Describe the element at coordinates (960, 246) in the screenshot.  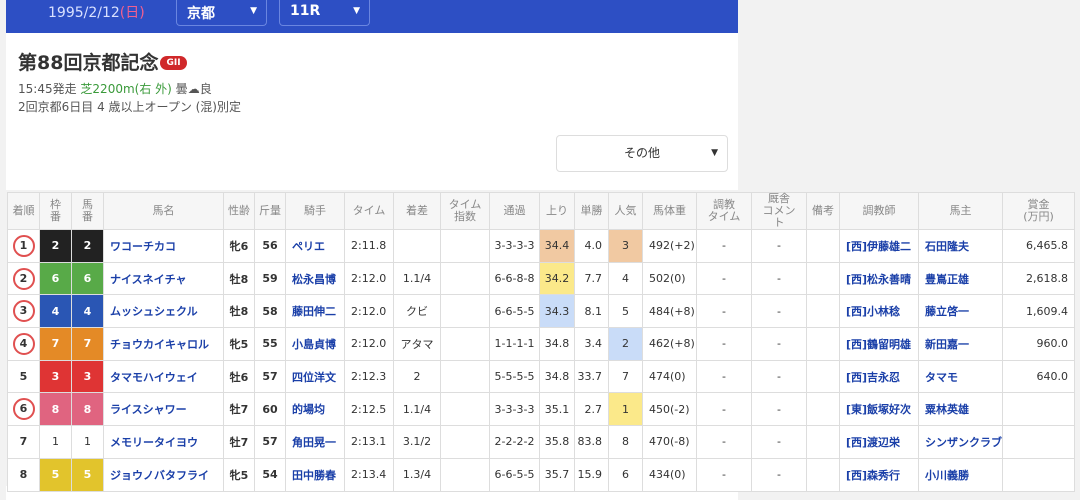
I see `owner: 石田隆夫` at that location.